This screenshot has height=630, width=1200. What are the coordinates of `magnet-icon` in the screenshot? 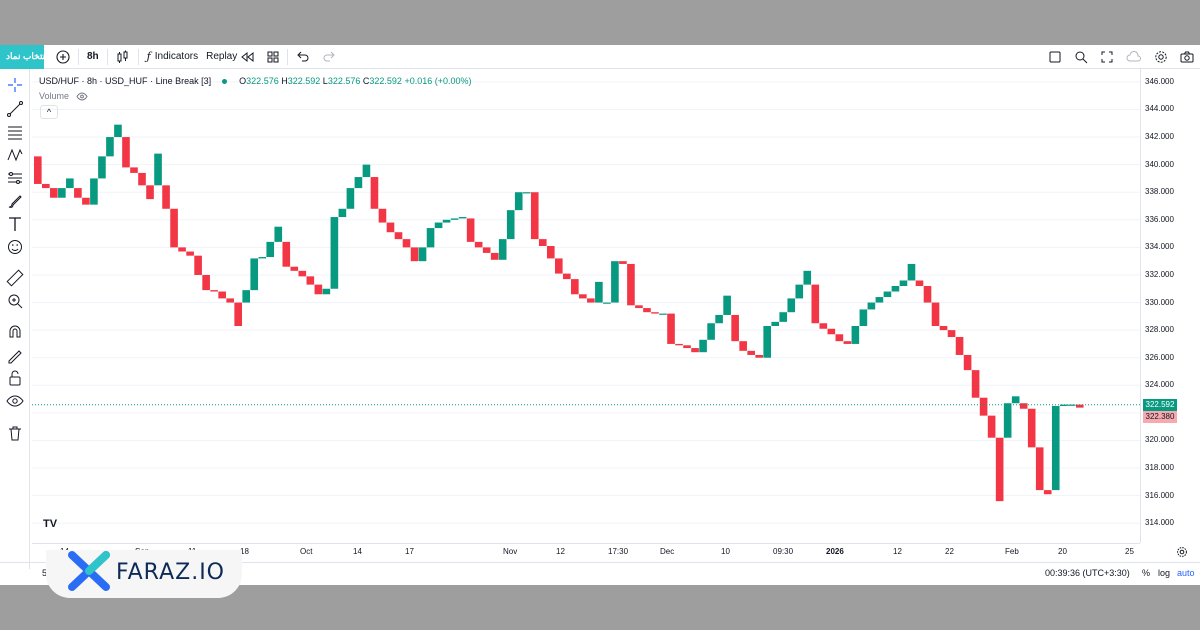 It's located at (15, 332).